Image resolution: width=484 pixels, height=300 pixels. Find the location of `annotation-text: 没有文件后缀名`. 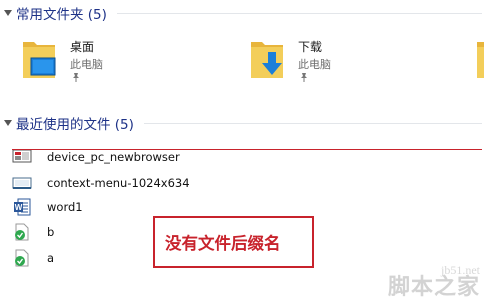

annotation-text: 没有文件后缀名 is located at coordinates (223, 243).